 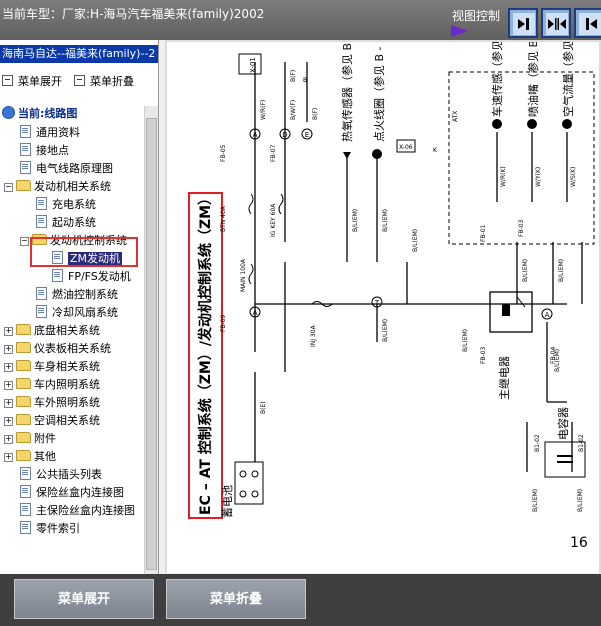 I want to click on label-fb03b: FB-03, so click(x=483, y=355).